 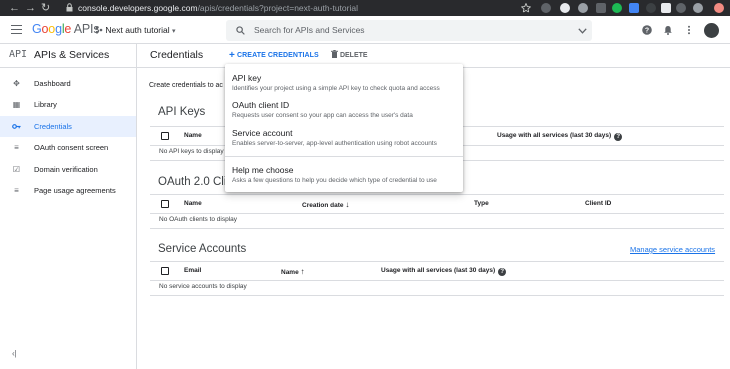 What do you see at coordinates (16, 147) in the screenshot?
I see `consent-icon: ≡` at bounding box center [16, 147].